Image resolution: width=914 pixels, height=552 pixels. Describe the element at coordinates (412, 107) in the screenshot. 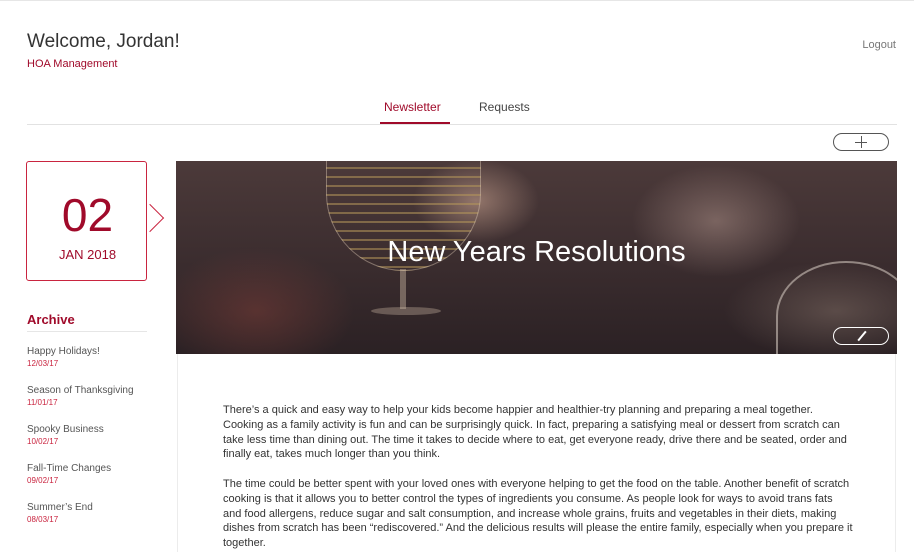

I see `tab-newsletter: Newsletter` at that location.